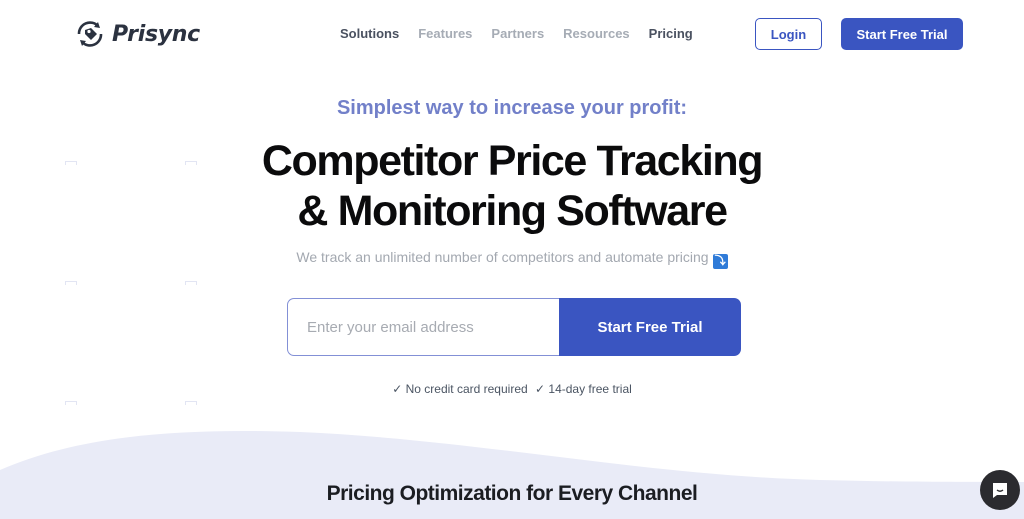 The height and width of the screenshot is (519, 1024). I want to click on nav-solutions: Solutions, so click(369, 33).